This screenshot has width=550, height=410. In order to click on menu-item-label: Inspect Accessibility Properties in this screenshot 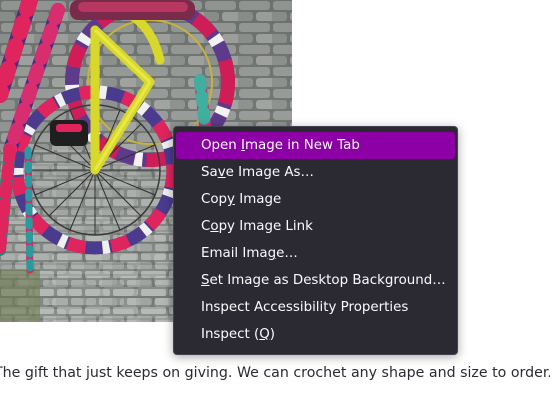, I will do `click(305, 307)`.